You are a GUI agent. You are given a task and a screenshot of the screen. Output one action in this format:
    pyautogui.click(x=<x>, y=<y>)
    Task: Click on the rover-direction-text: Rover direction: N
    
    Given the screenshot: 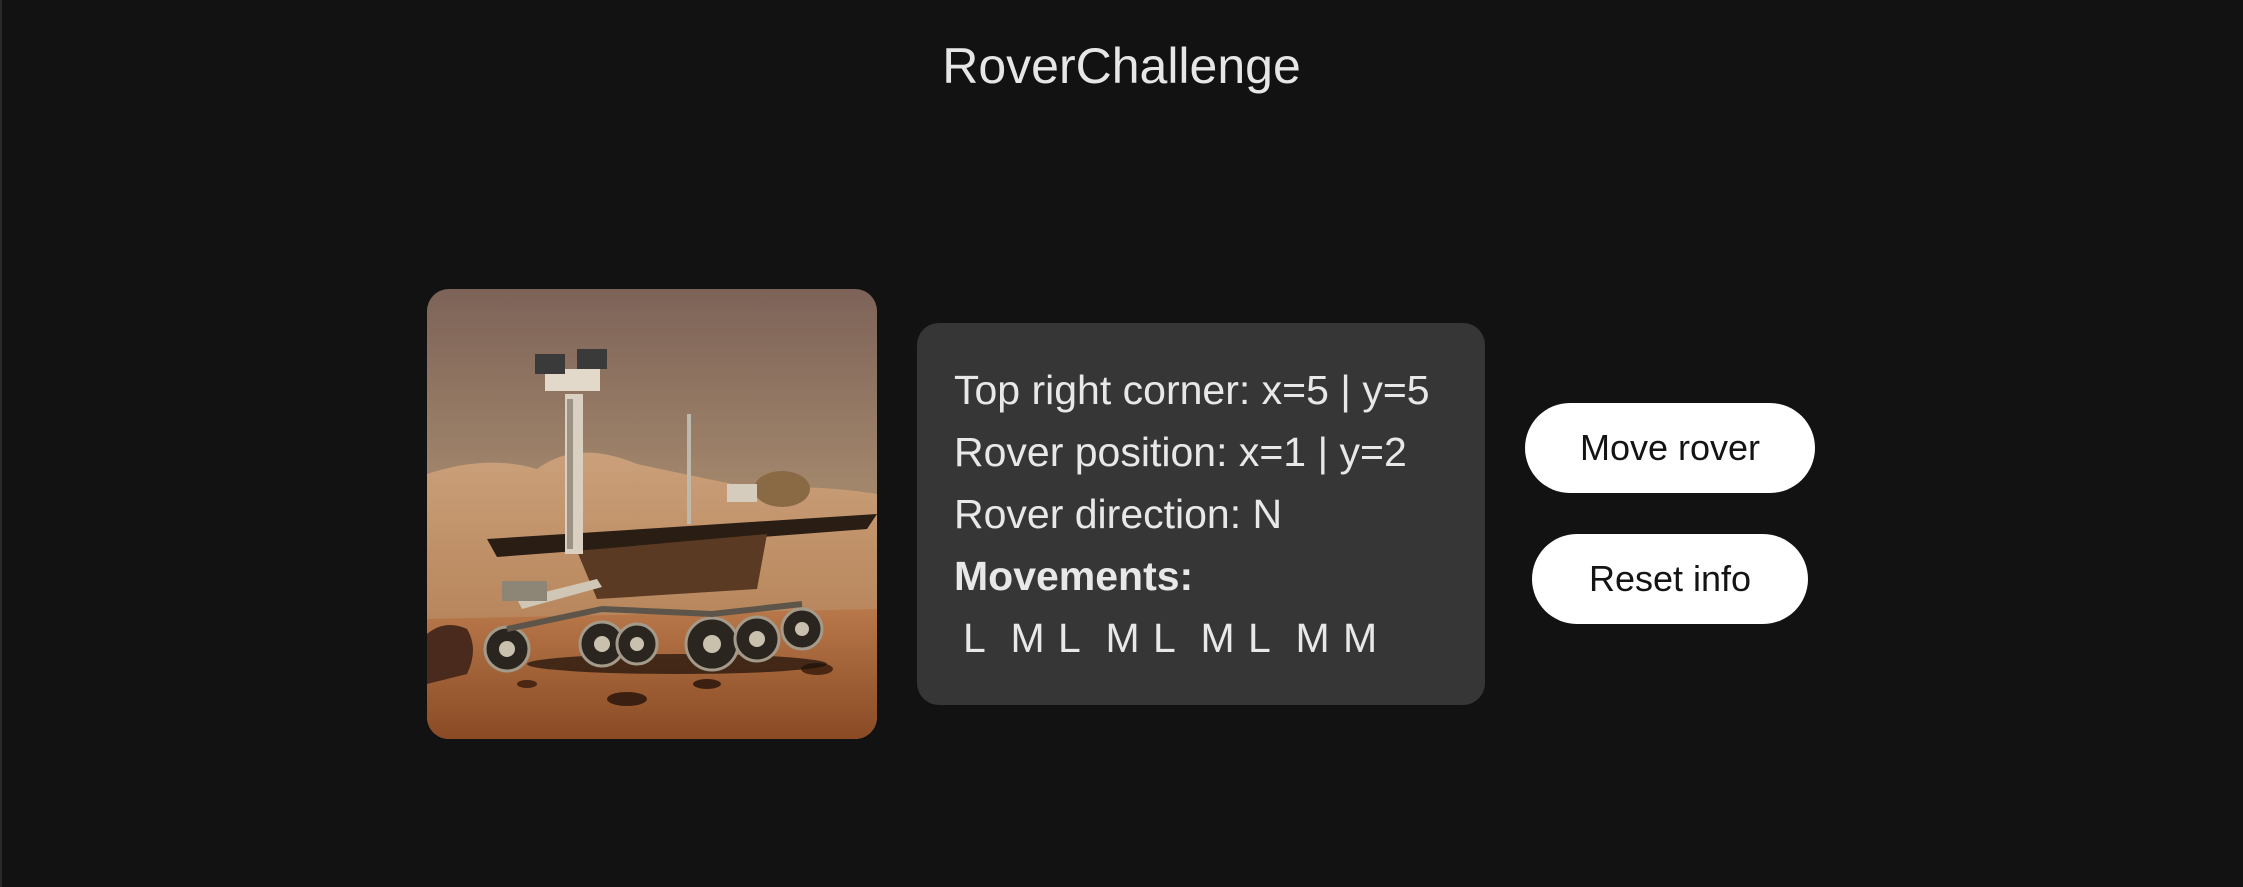 What is the action you would take?
    pyautogui.click(x=1118, y=514)
    